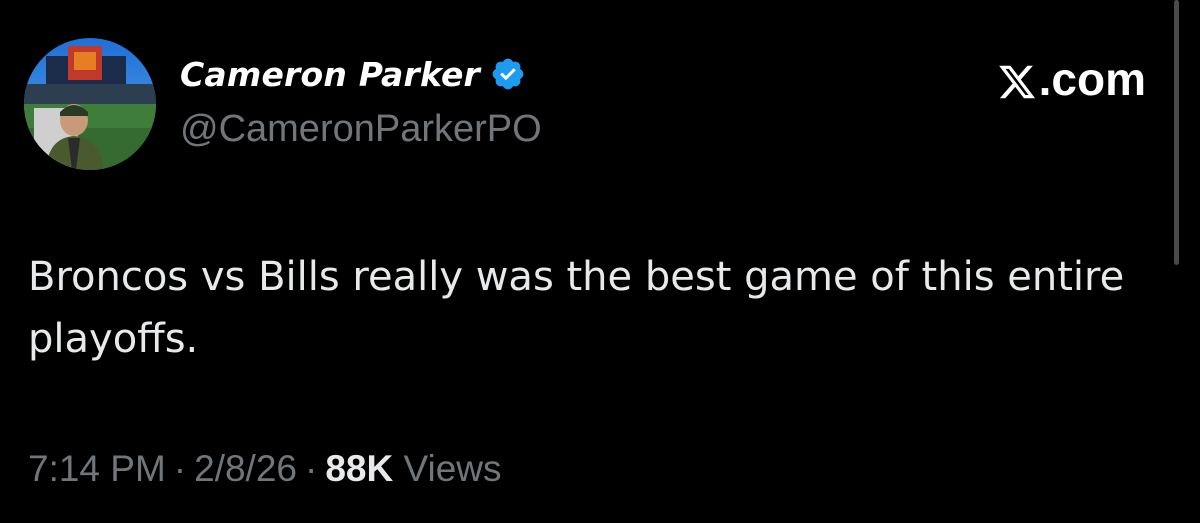 The height and width of the screenshot is (523, 1200). I want to click on tweet-time: 7:14 PM, so click(97, 468).